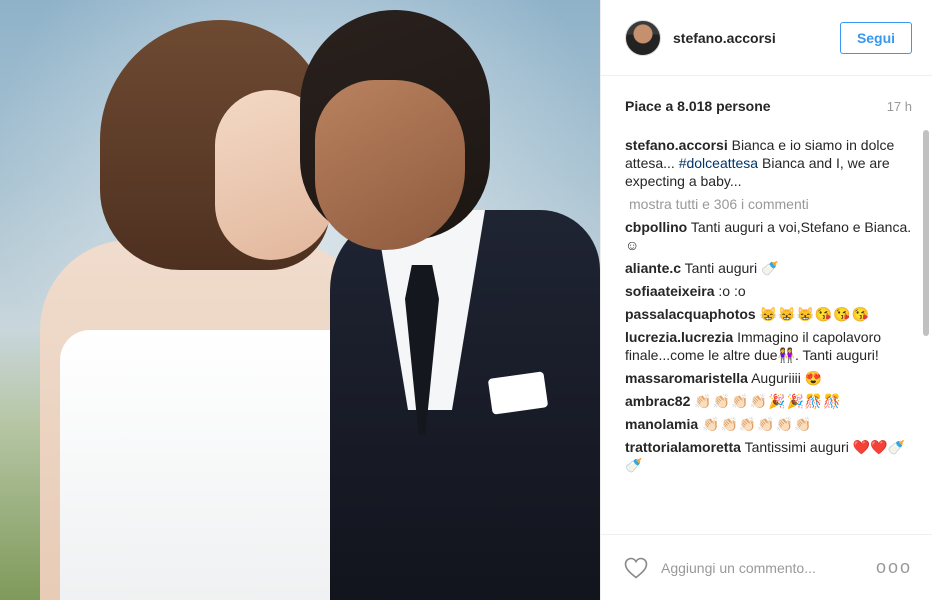 This screenshot has width=932, height=600. What do you see at coordinates (757, 424) in the screenshot?
I see `comment-text: 👏🏻👏🏻👏🏻👏🏻👏🏻👏🏻` at bounding box center [757, 424].